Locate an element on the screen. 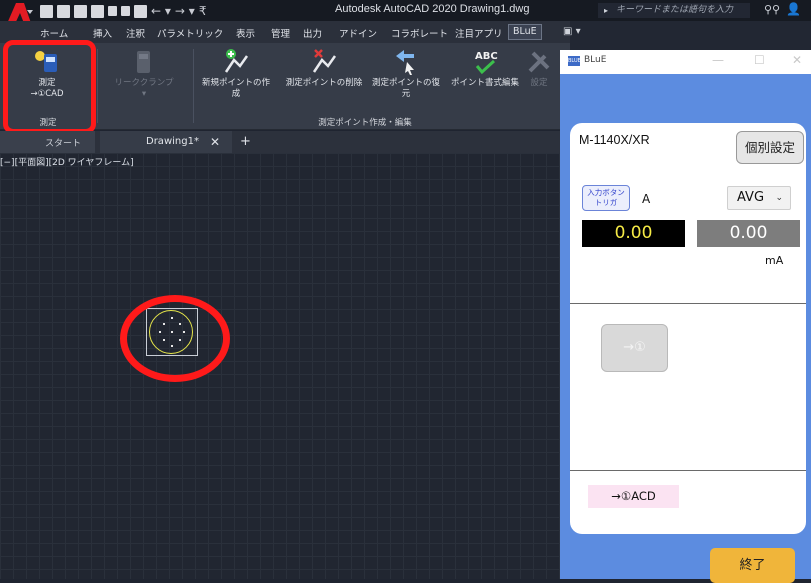 The height and width of the screenshot is (583, 811). tab-blue: BLuE is located at coordinates (525, 32).